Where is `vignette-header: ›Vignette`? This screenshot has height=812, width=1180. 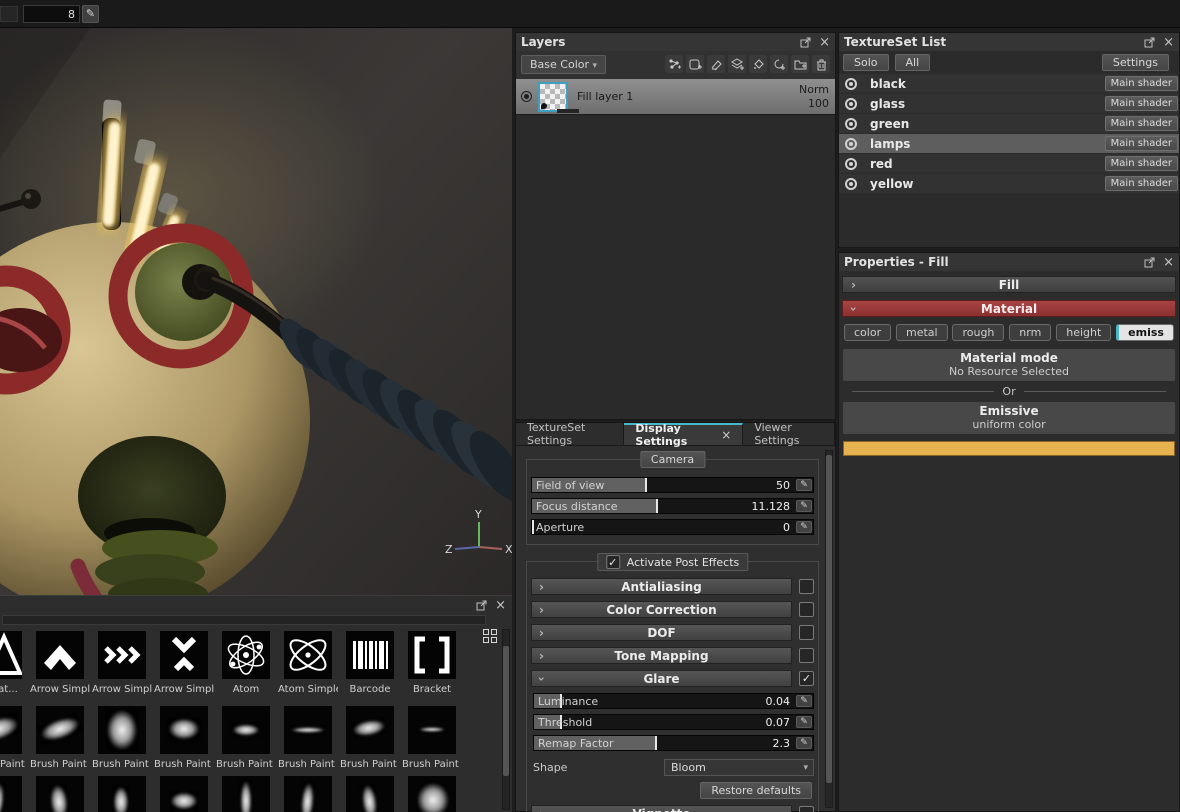 vignette-header: ›Vignette is located at coordinates (661, 808).